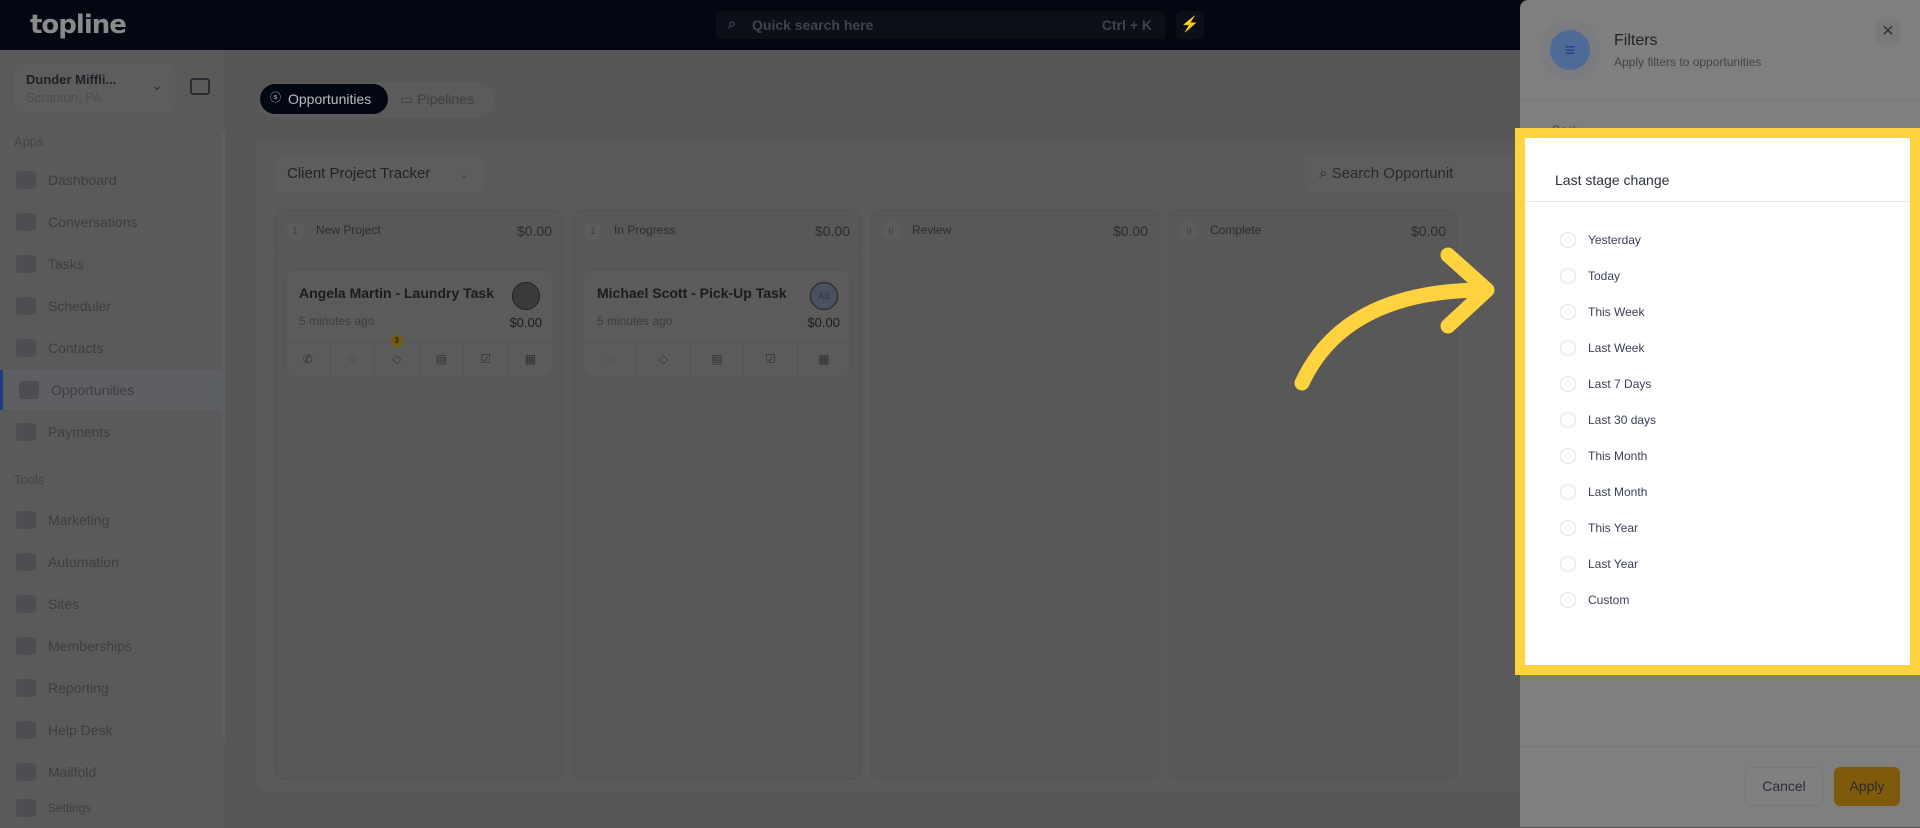 The image size is (1920, 828). Describe the element at coordinates (1613, 564) in the screenshot. I see `radio-label: Last Year` at that location.